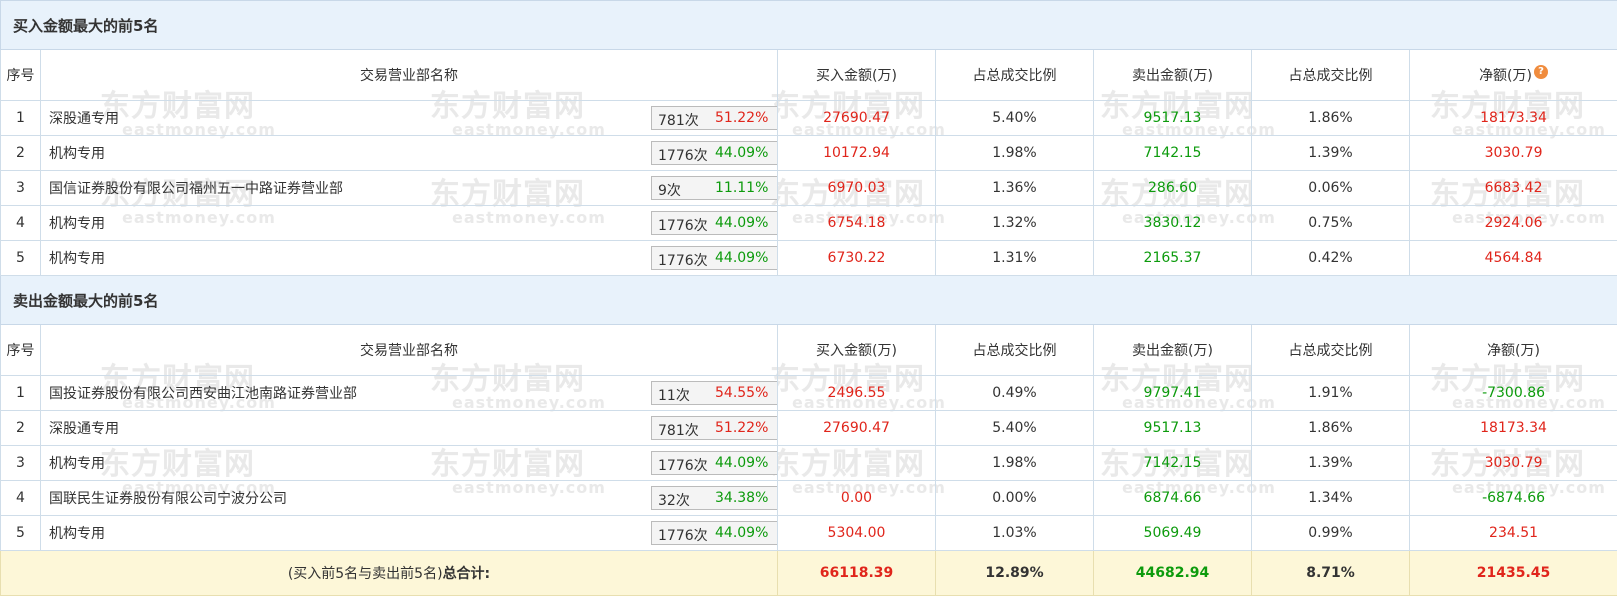  Describe the element at coordinates (714, 393) in the screenshot. I see `broker-stat-badge: 11次54.55%?` at that location.